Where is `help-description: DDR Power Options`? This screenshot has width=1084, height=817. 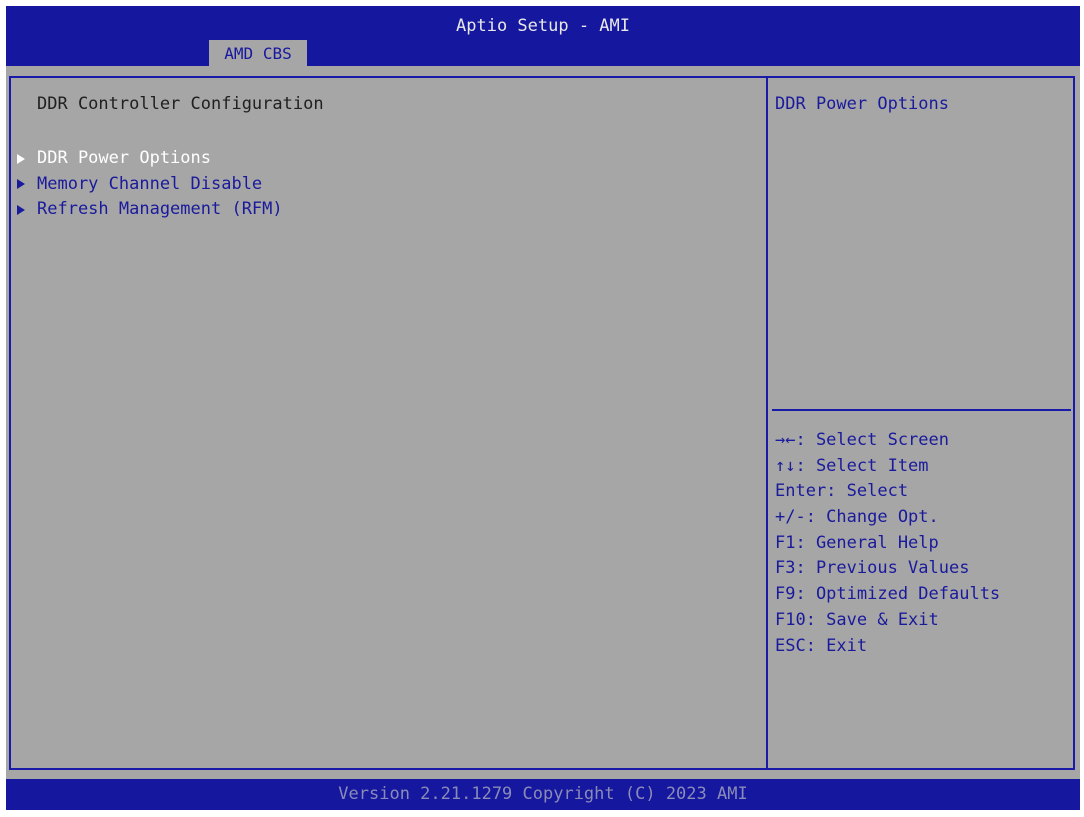 help-description: DDR Power Options is located at coordinates (862, 104).